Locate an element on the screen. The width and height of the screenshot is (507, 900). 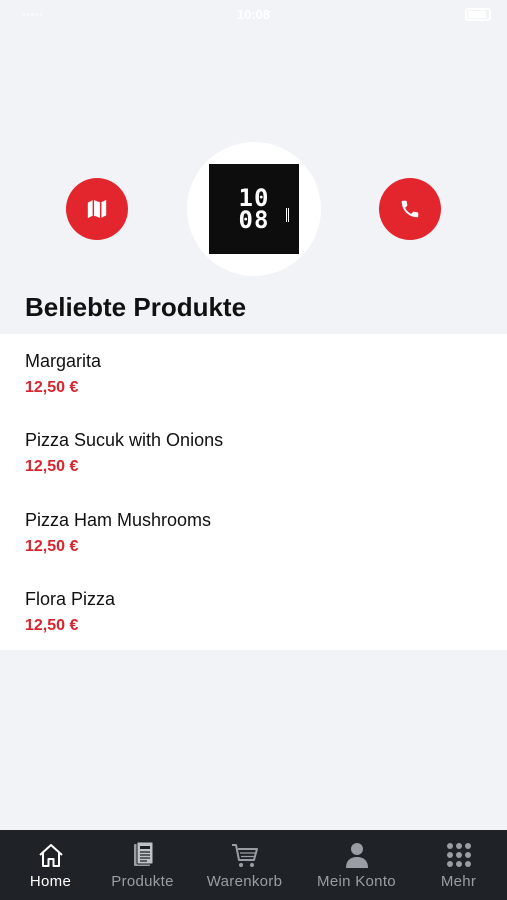
restaurant-logo: 10 08 is located at coordinates (254, 209).